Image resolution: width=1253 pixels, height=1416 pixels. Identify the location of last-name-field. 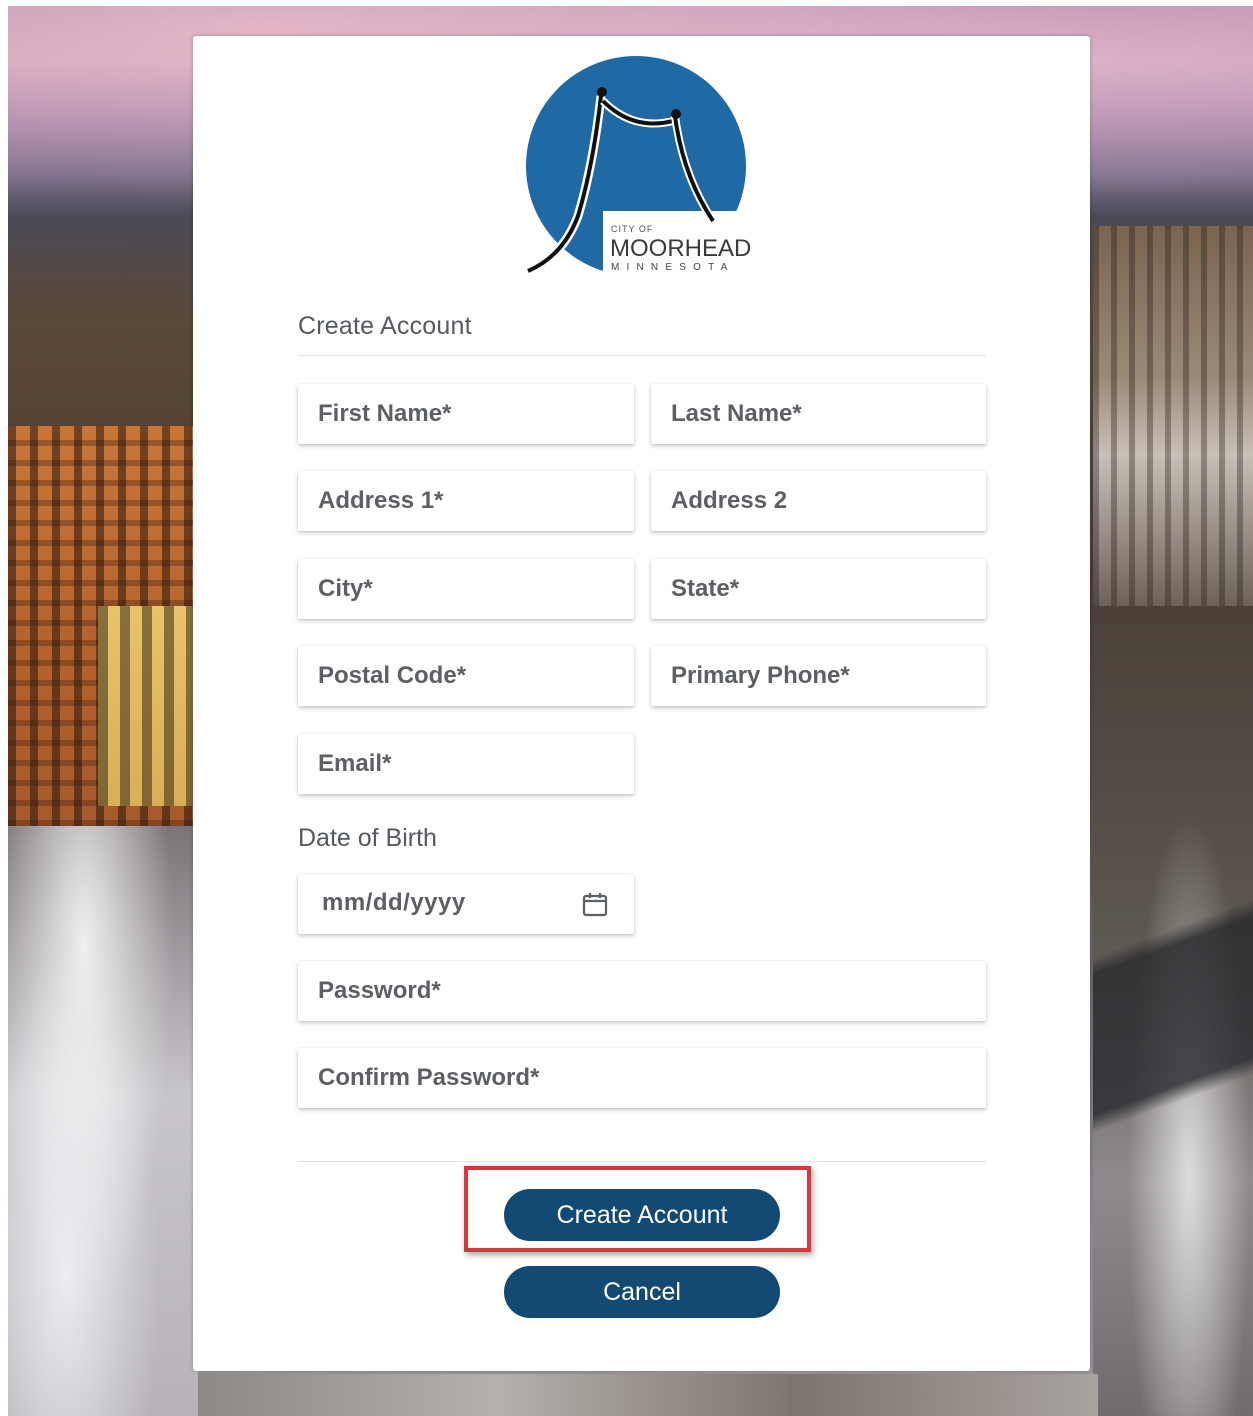
(818, 414).